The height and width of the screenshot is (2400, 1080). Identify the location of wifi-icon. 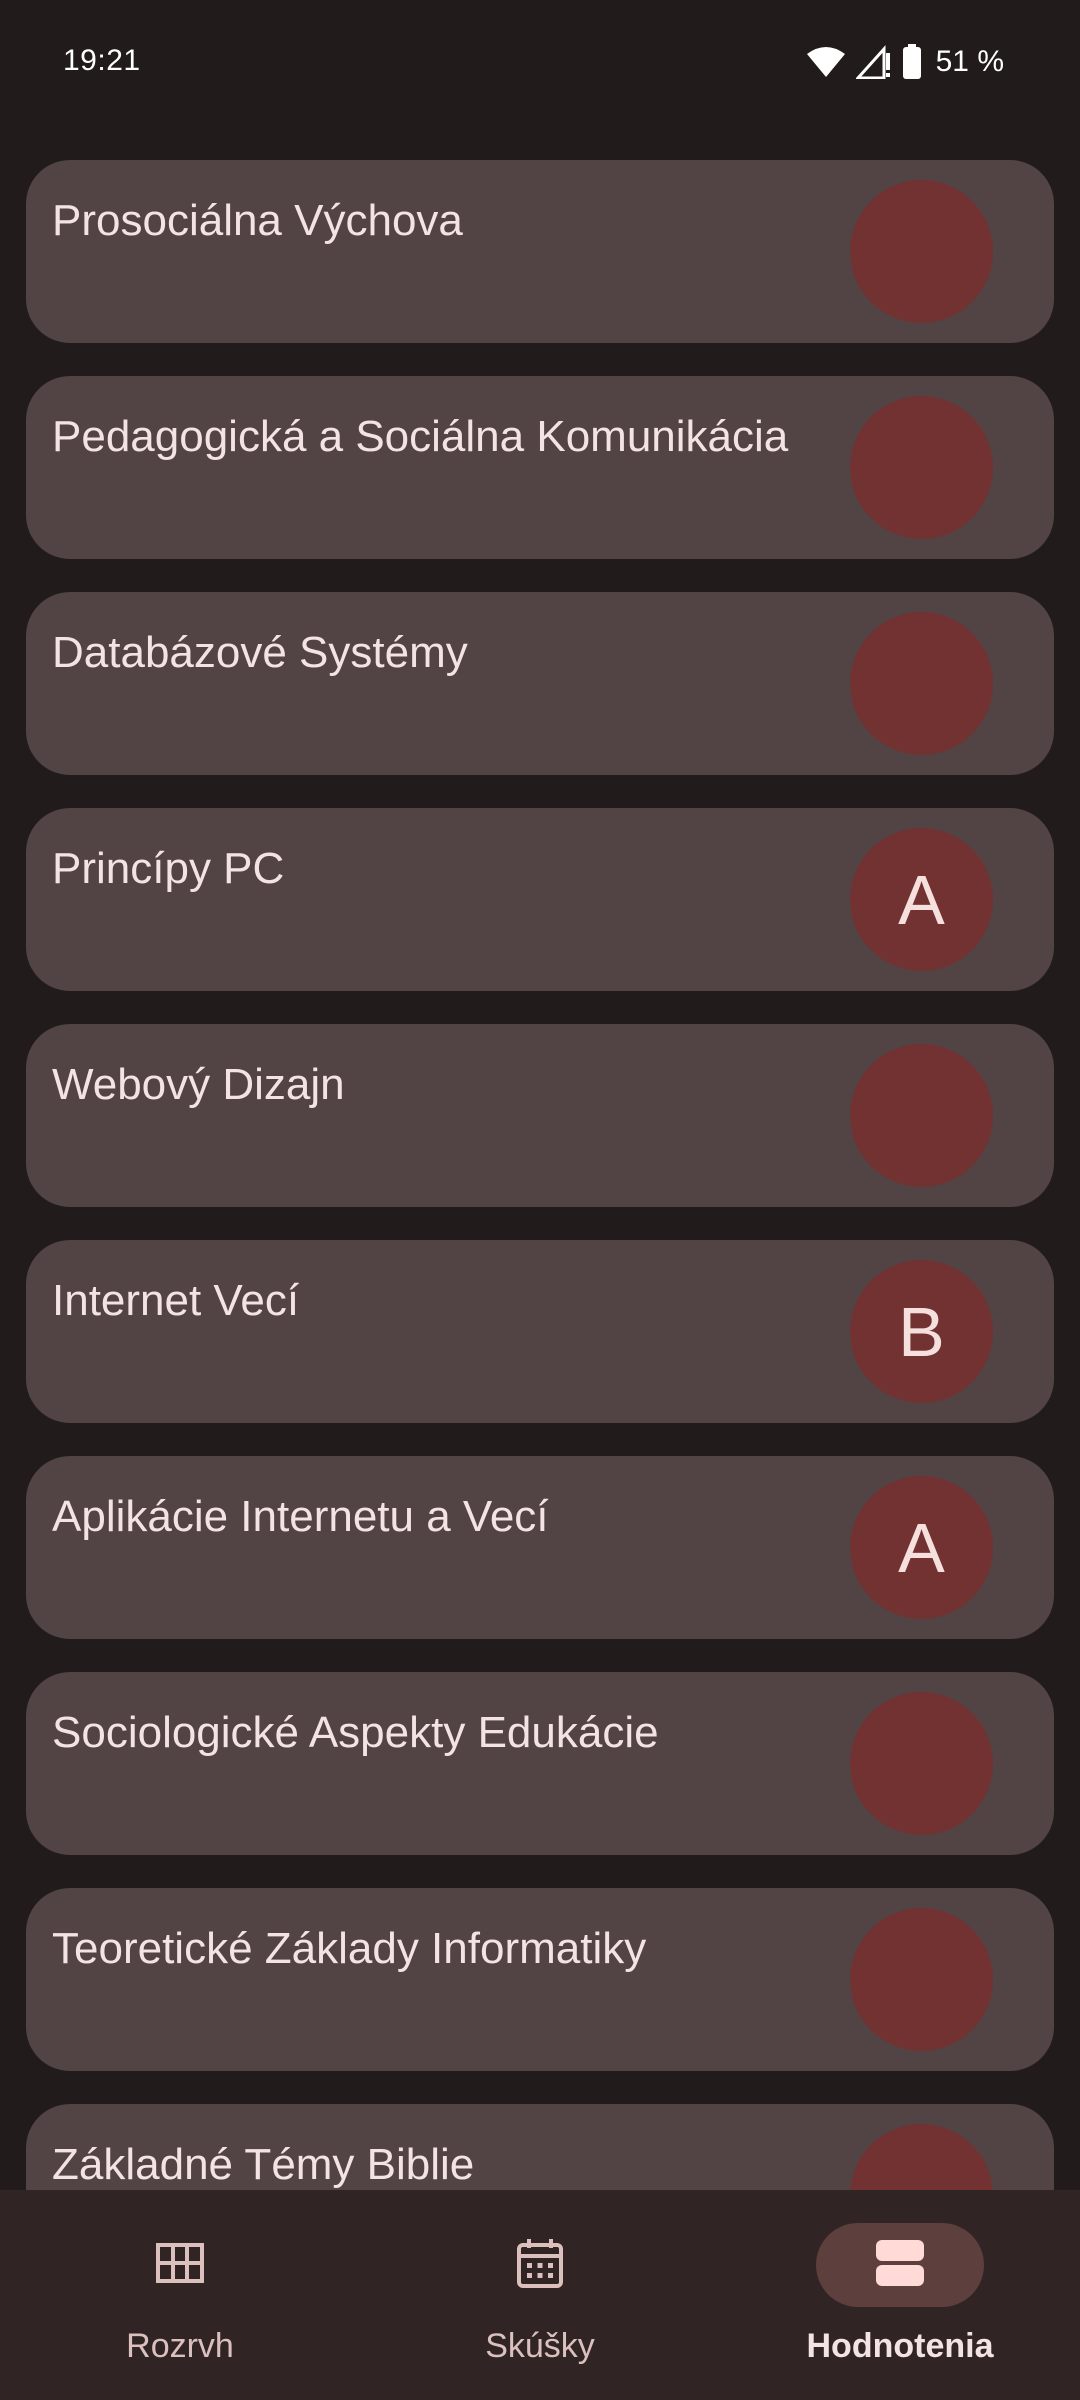
(826, 62).